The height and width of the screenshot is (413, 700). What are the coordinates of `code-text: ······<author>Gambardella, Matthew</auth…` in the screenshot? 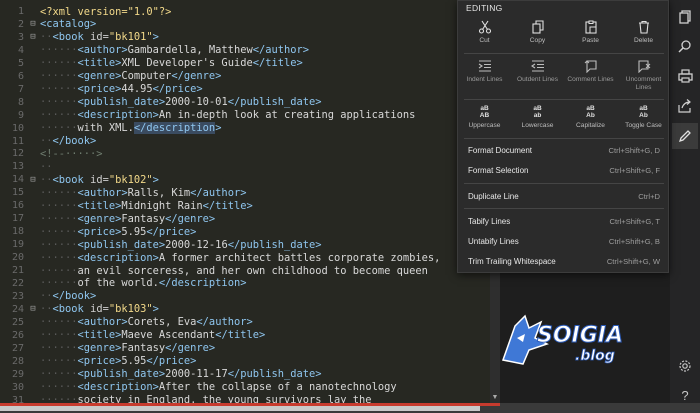 It's located at (175, 50).